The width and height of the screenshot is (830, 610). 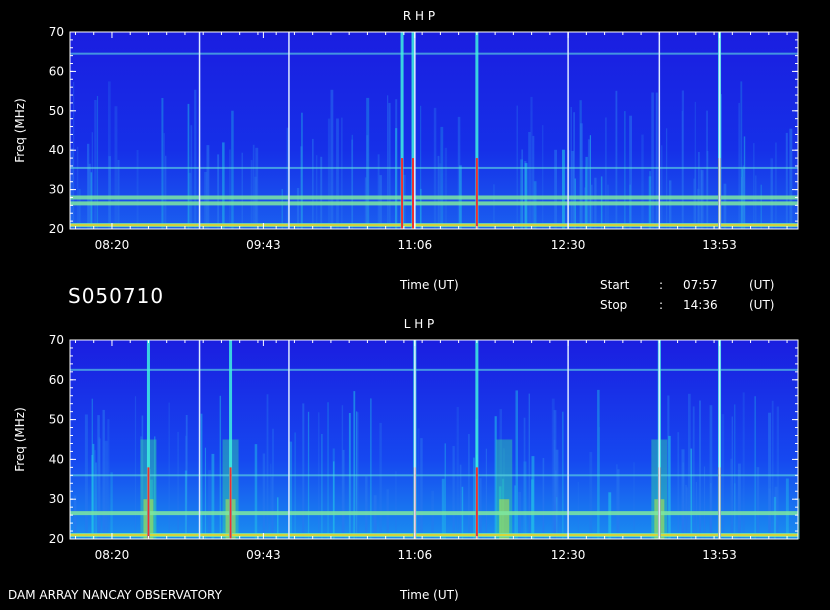 I want to click on observatory-label: DAM ARRAY NANCAY OBSERVATORY, so click(x=115, y=595).